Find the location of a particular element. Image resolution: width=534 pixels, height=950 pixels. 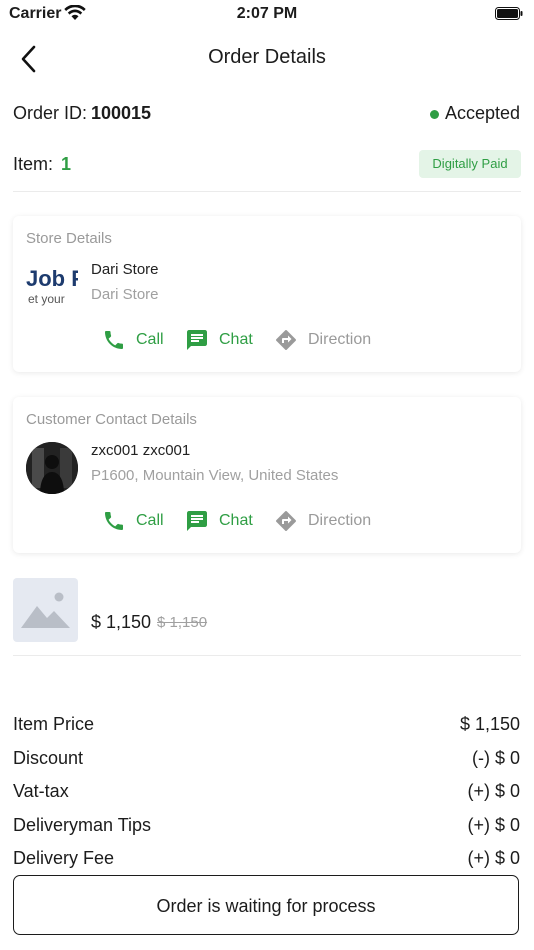

store-address: Dari Store is located at coordinates (125, 294).